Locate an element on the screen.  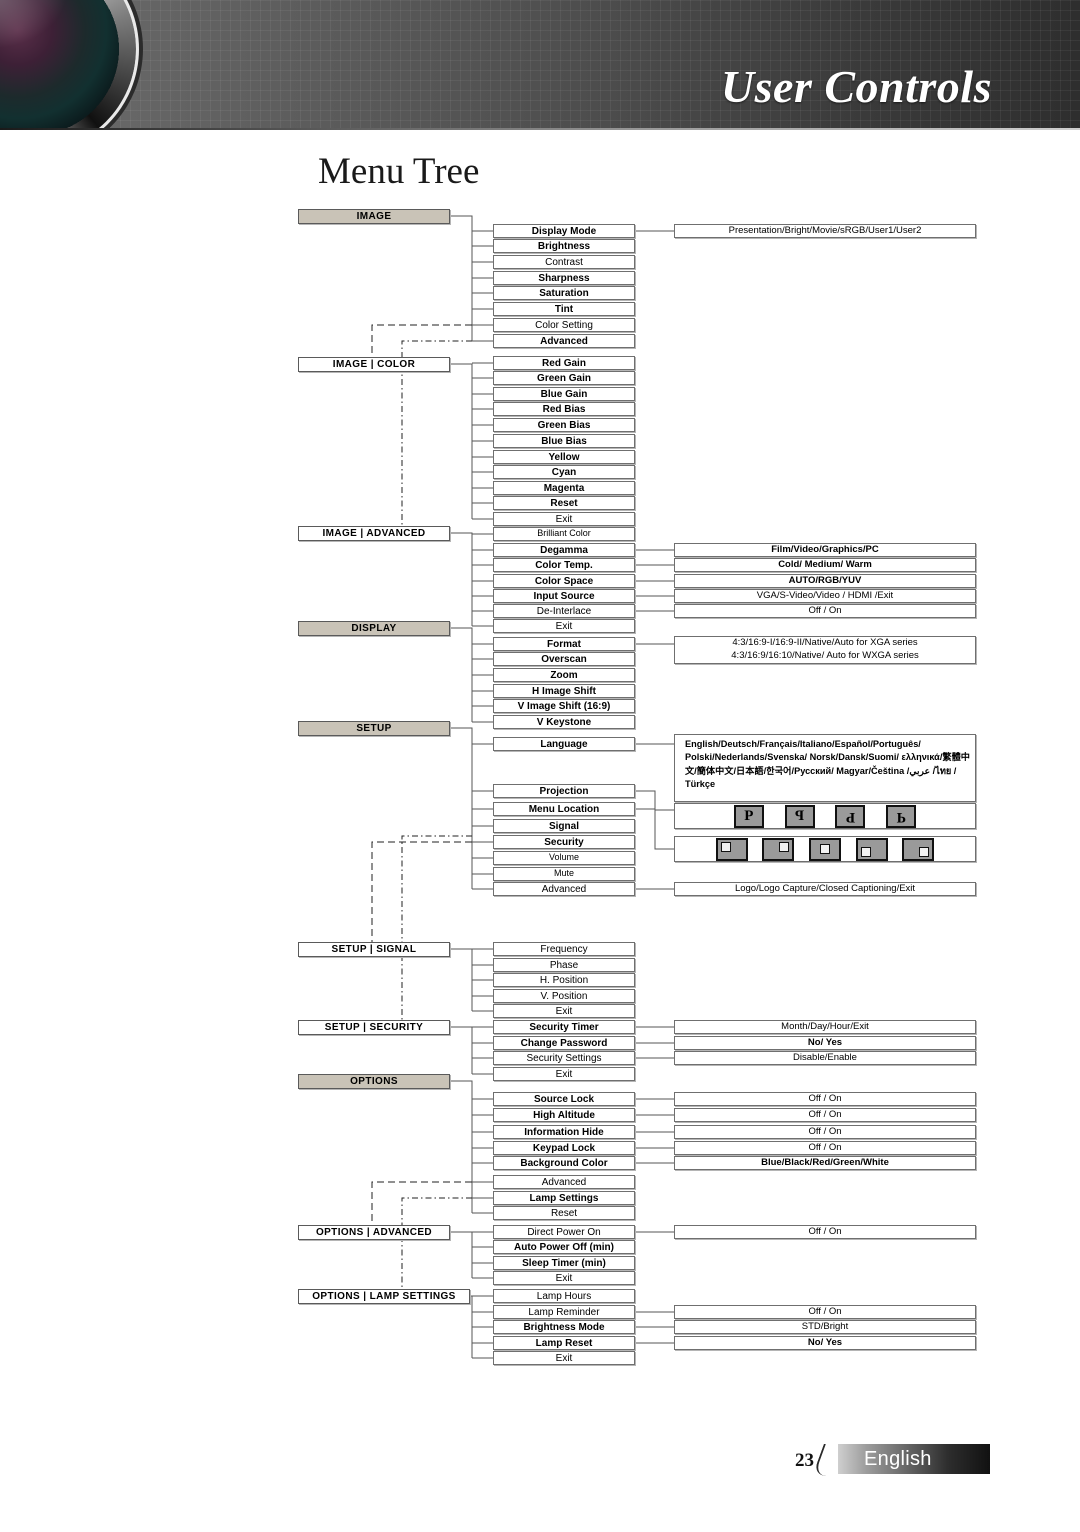
category-image: IMAGE is located at coordinates (374, 216).